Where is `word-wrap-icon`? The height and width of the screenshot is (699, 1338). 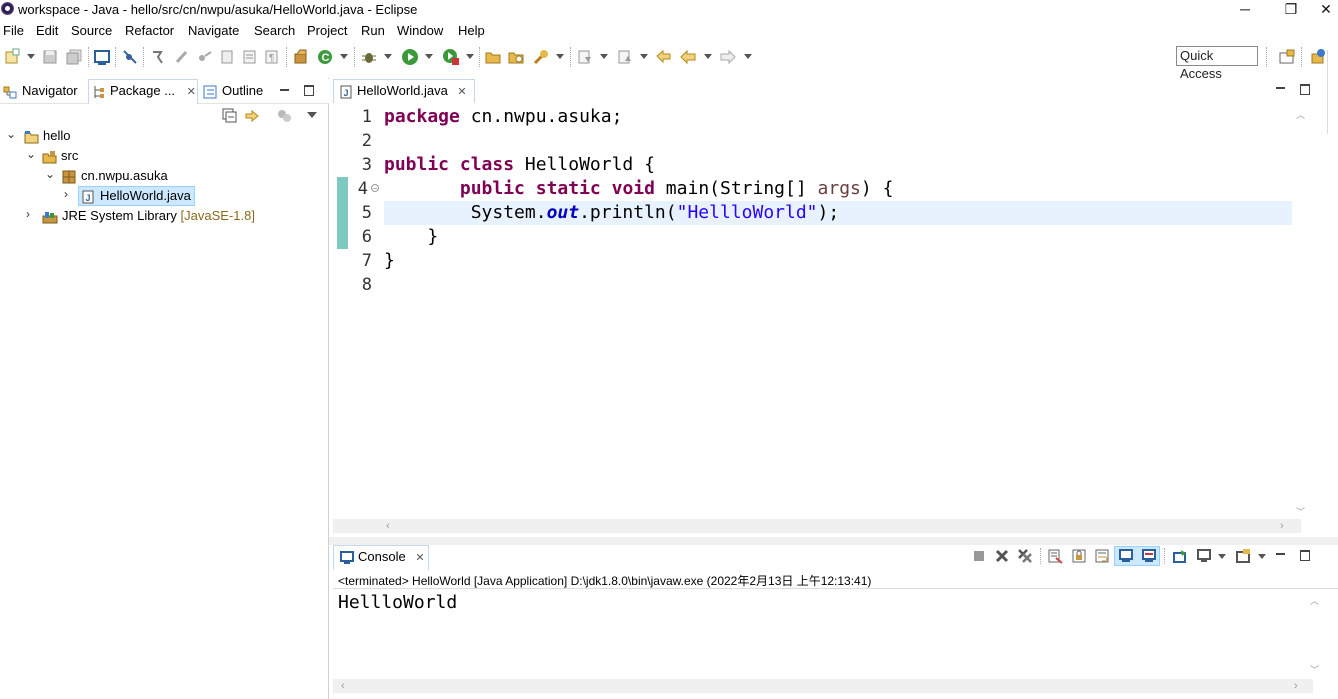 word-wrap-icon is located at coordinates (1102, 556).